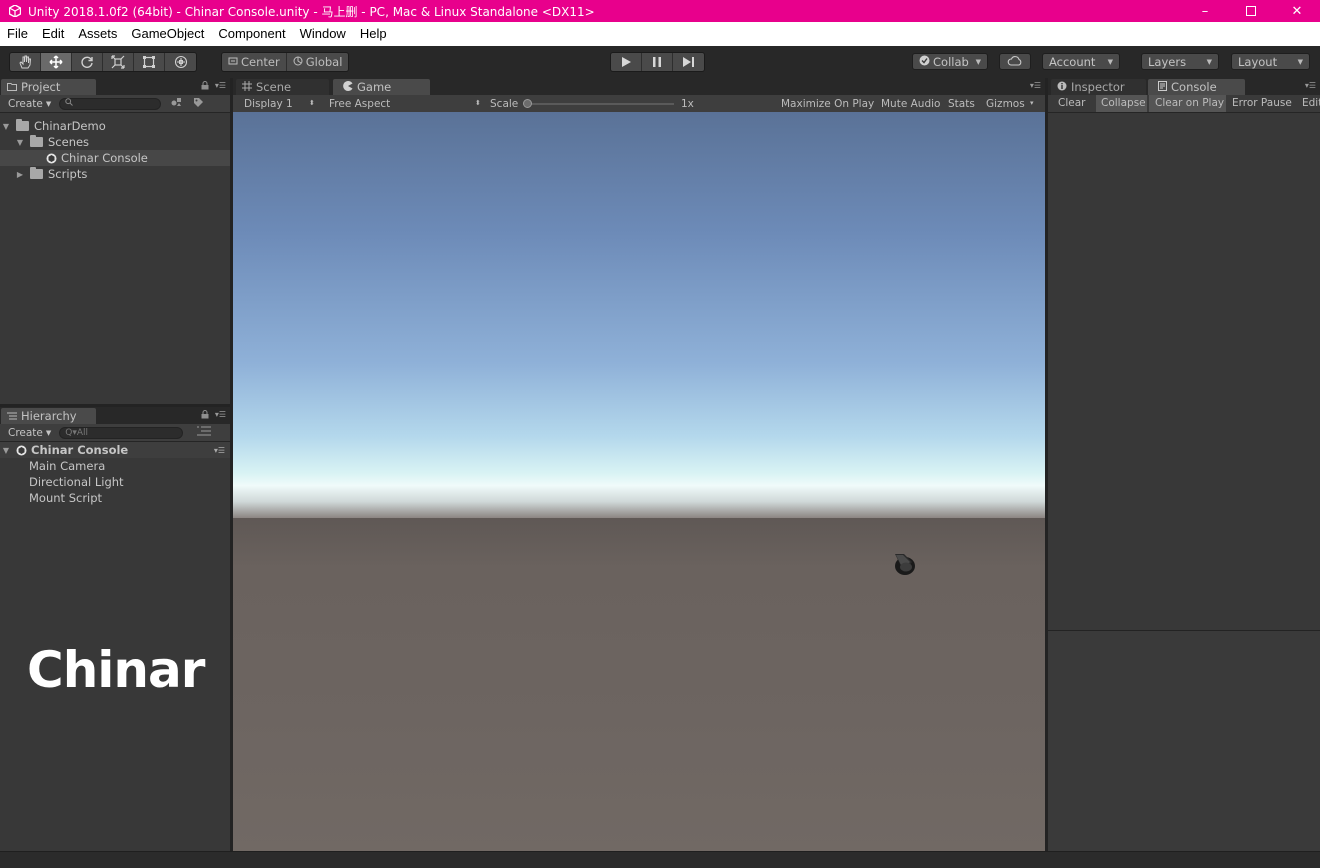  I want to click on tag-icon, so click(198, 104).